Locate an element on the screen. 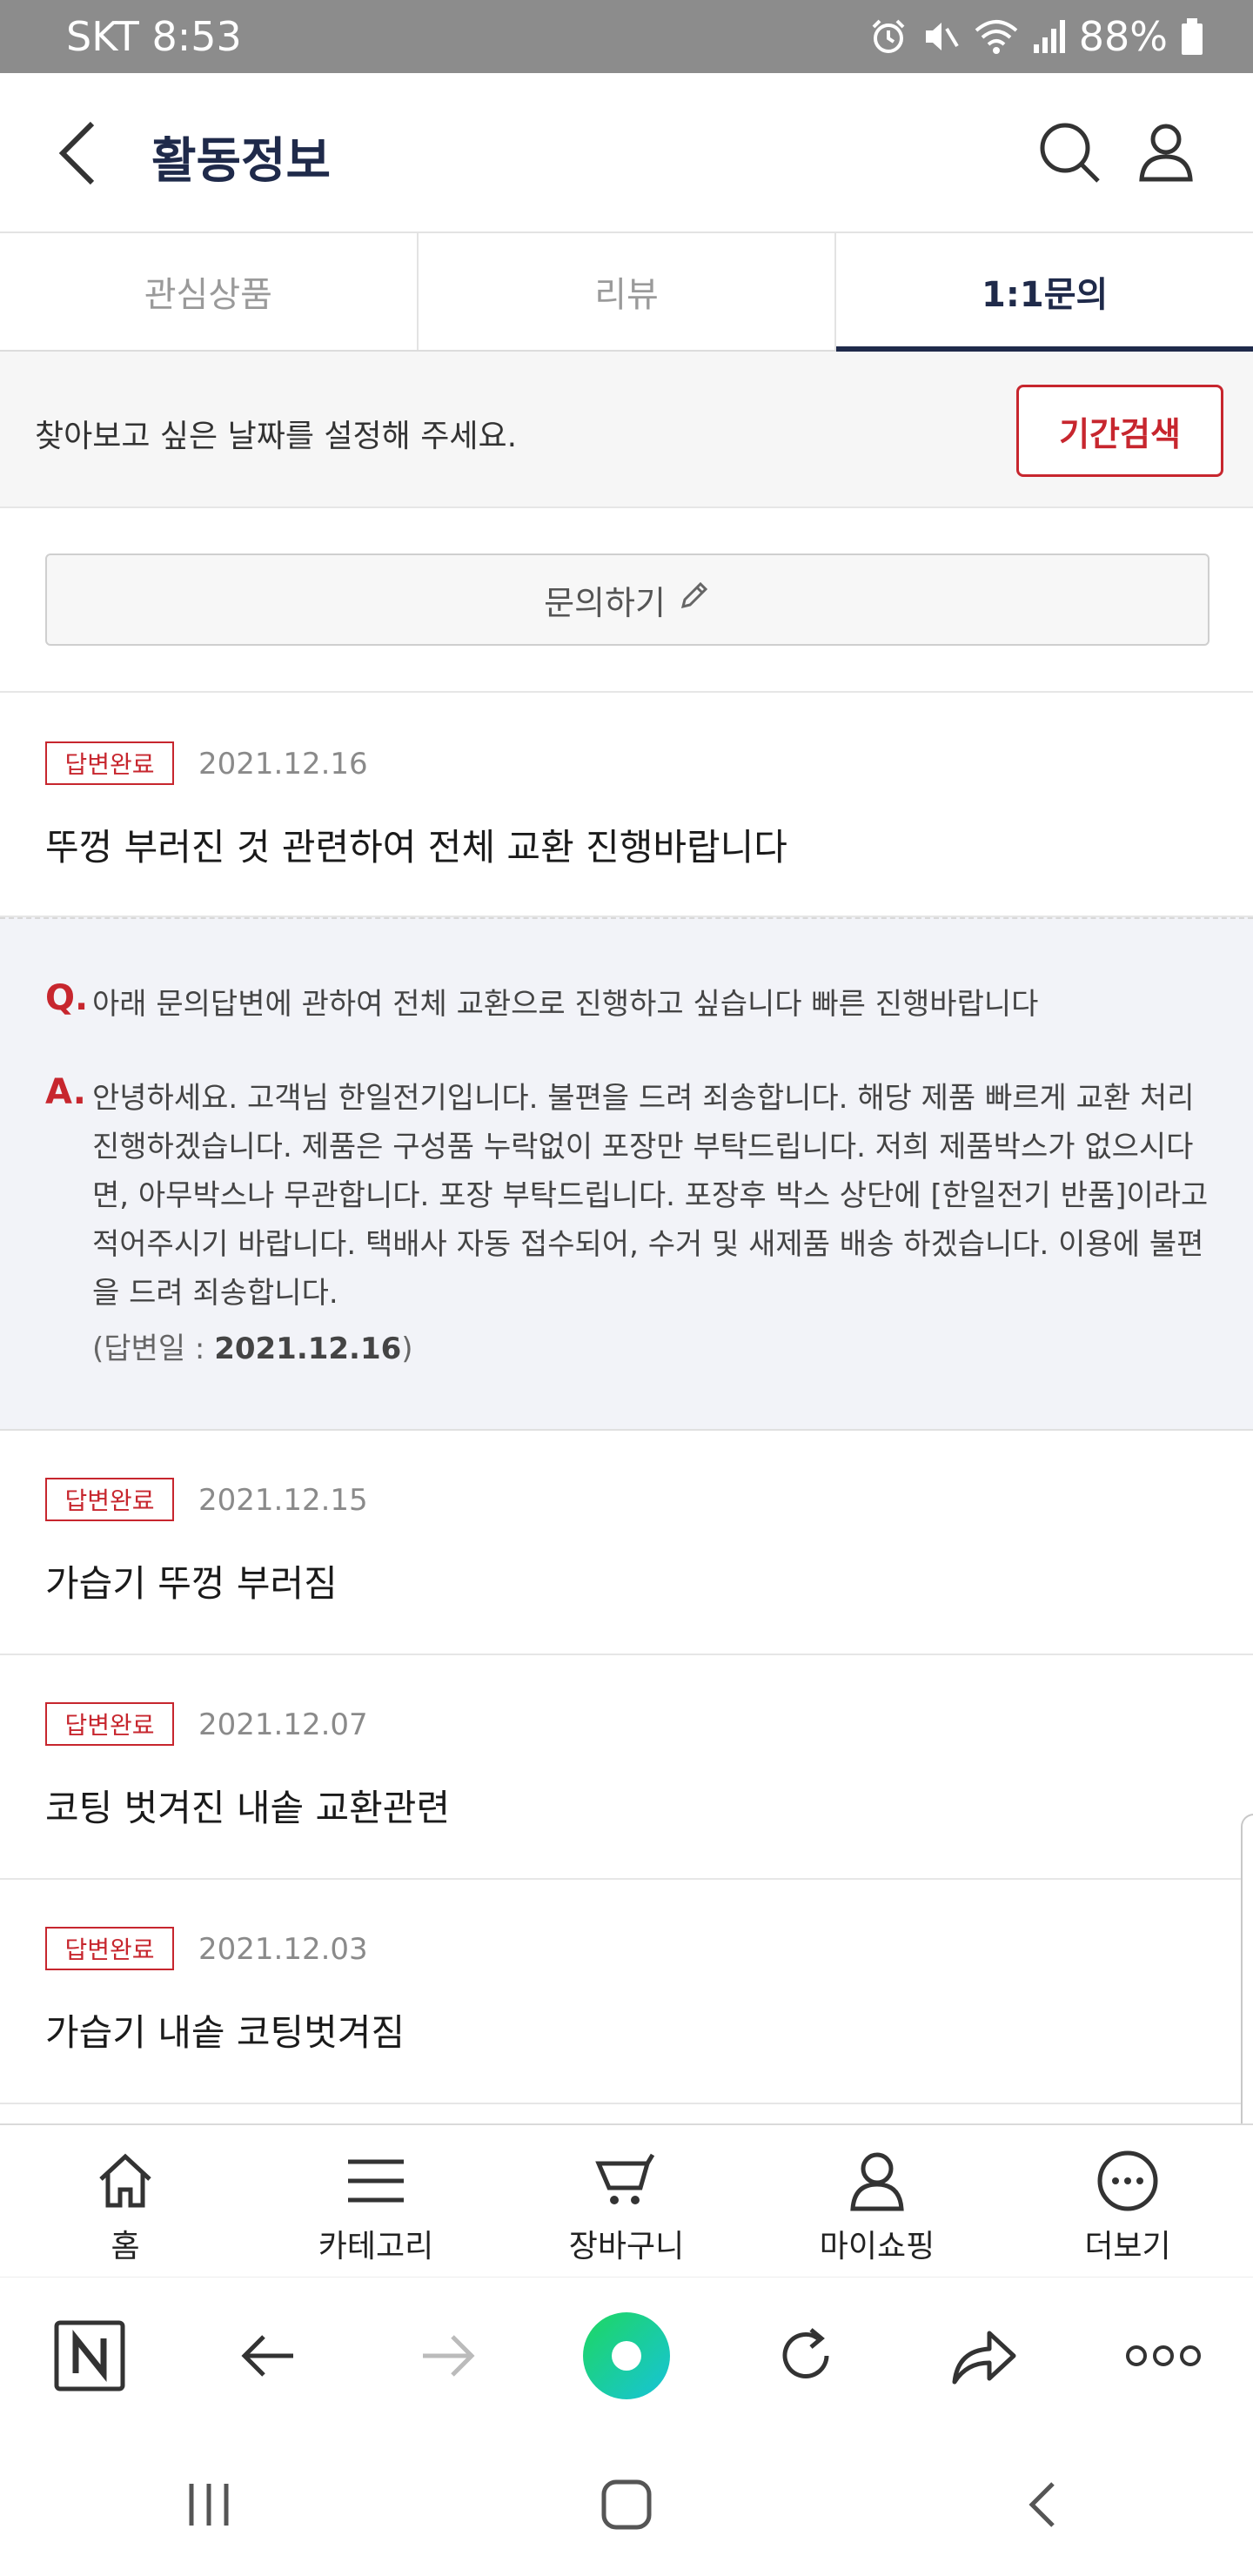 The height and width of the screenshot is (2576, 1253). share-icon is located at coordinates (984, 2357).